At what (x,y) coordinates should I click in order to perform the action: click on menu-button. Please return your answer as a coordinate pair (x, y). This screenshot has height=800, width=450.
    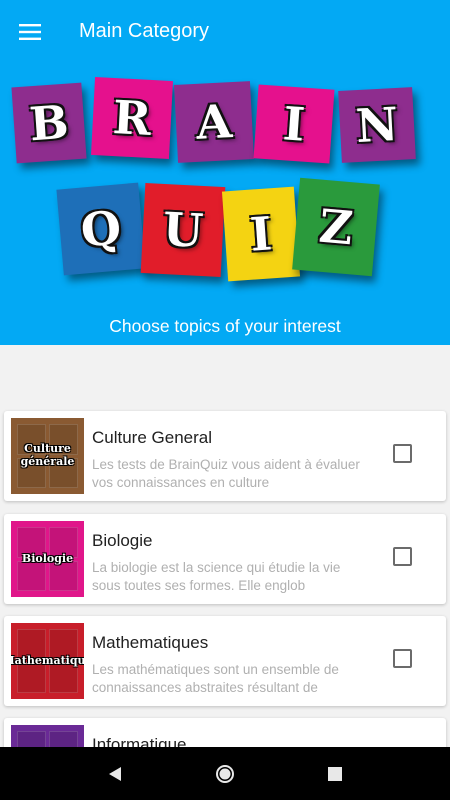
    Looking at the image, I should click on (30, 31).